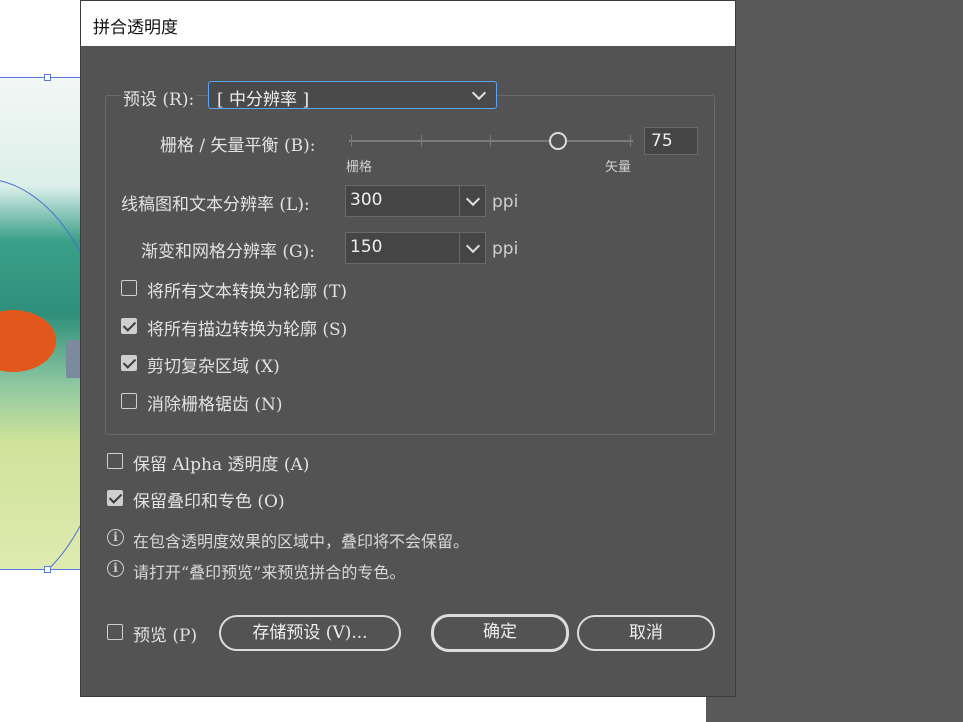 The width and height of the screenshot is (963, 722). I want to click on convert-text-outlines-label: 将所有文本转换为轮廓 (T), so click(247, 292).